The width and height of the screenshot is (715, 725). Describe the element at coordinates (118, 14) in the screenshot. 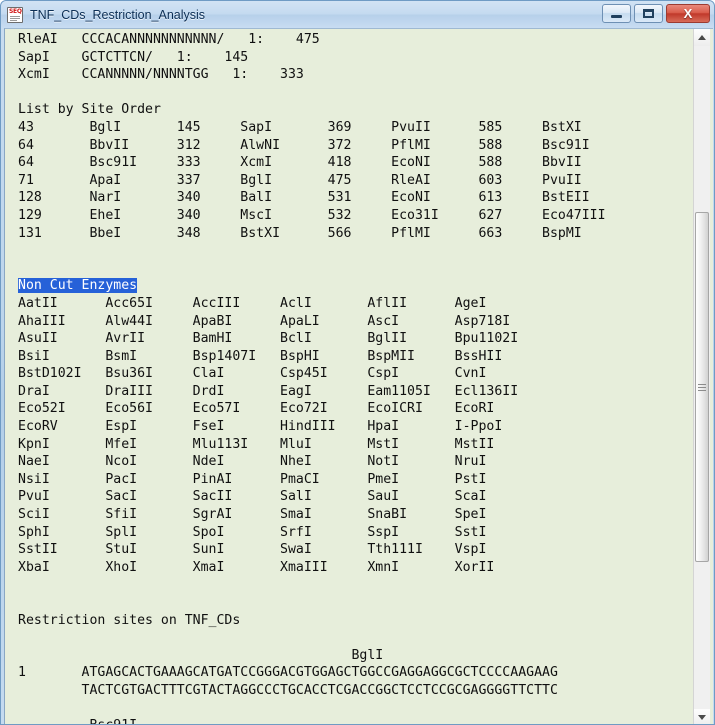

I see `window-title: TNF_CDs_Restriction_Analysis` at that location.